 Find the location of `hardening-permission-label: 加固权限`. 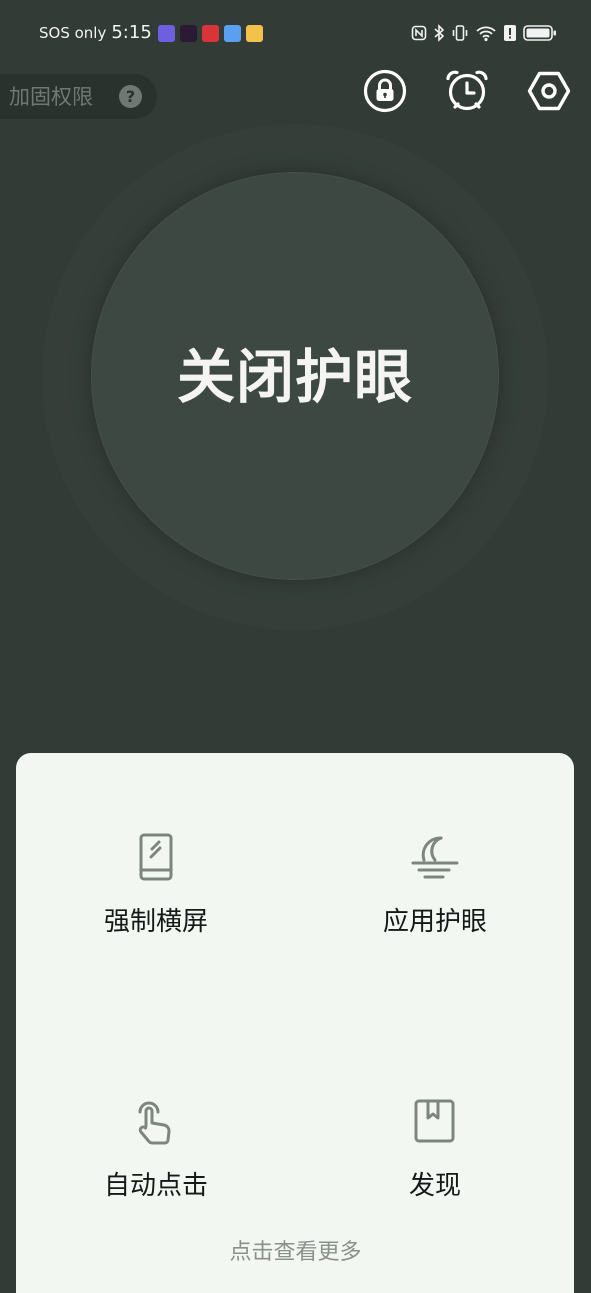

hardening-permission-label: 加固权限 is located at coordinates (51, 97).